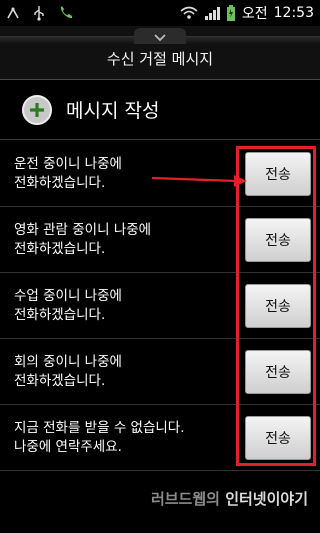 The width and height of the screenshot is (320, 533). I want to click on list-item: 회의 중이니 나중에 전화하겠습니다. 전송, so click(160, 372).